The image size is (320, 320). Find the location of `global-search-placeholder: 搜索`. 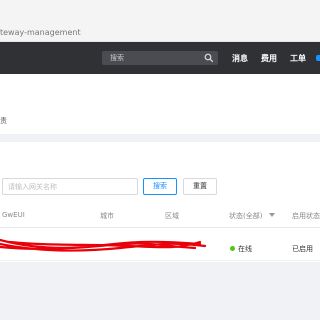

global-search-placeholder: 搜索 is located at coordinates (117, 58).